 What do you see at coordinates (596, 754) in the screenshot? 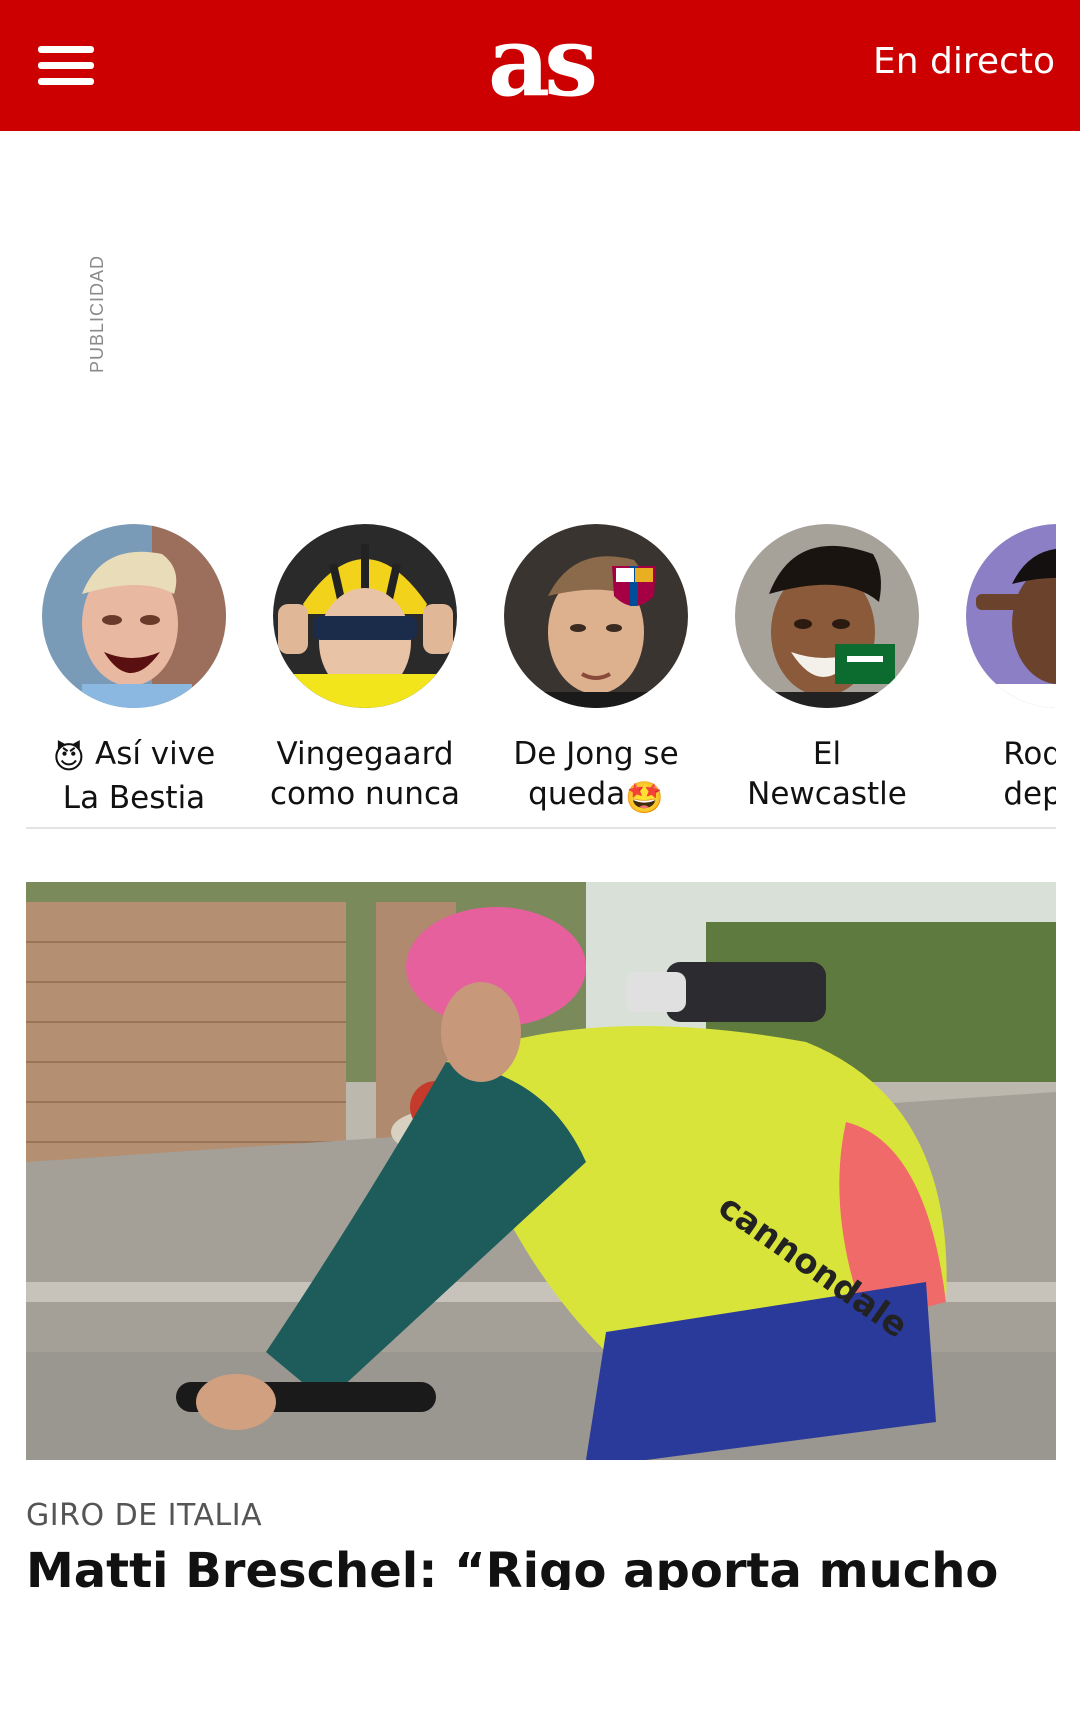
I see `story-label-line1: De Jong se` at bounding box center [596, 754].